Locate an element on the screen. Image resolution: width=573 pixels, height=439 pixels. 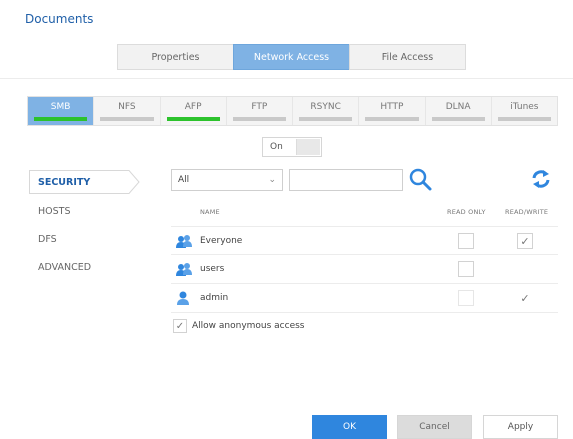
row-name: users is located at coordinates (212, 269).